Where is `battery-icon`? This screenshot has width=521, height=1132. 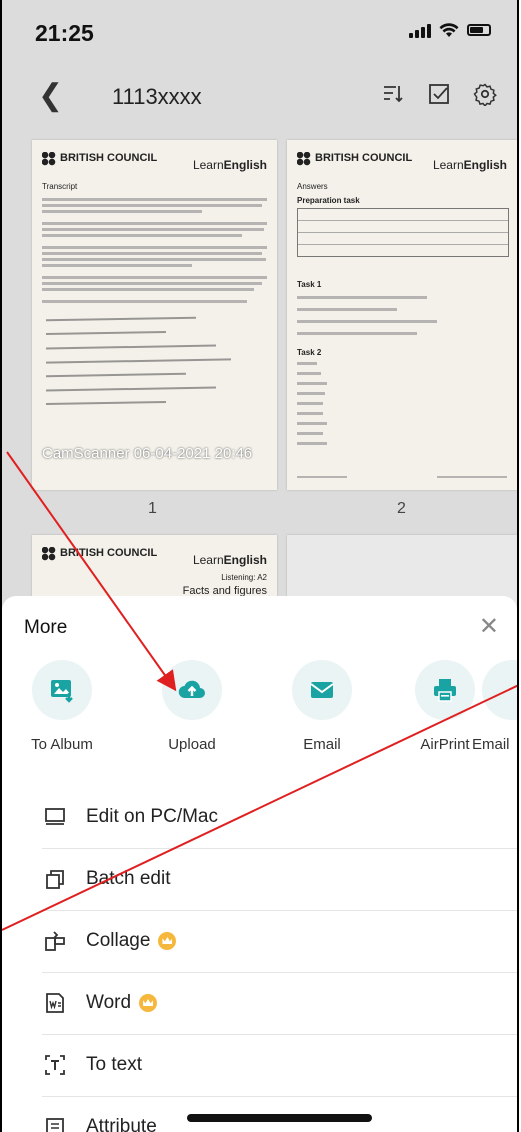
battery-icon is located at coordinates (479, 30).